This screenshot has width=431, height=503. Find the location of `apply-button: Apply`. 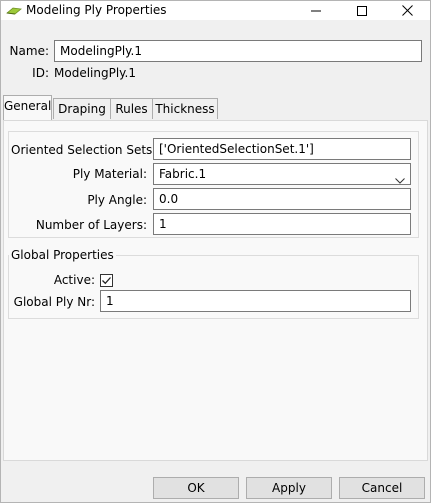

apply-button: Apply is located at coordinates (289, 488).